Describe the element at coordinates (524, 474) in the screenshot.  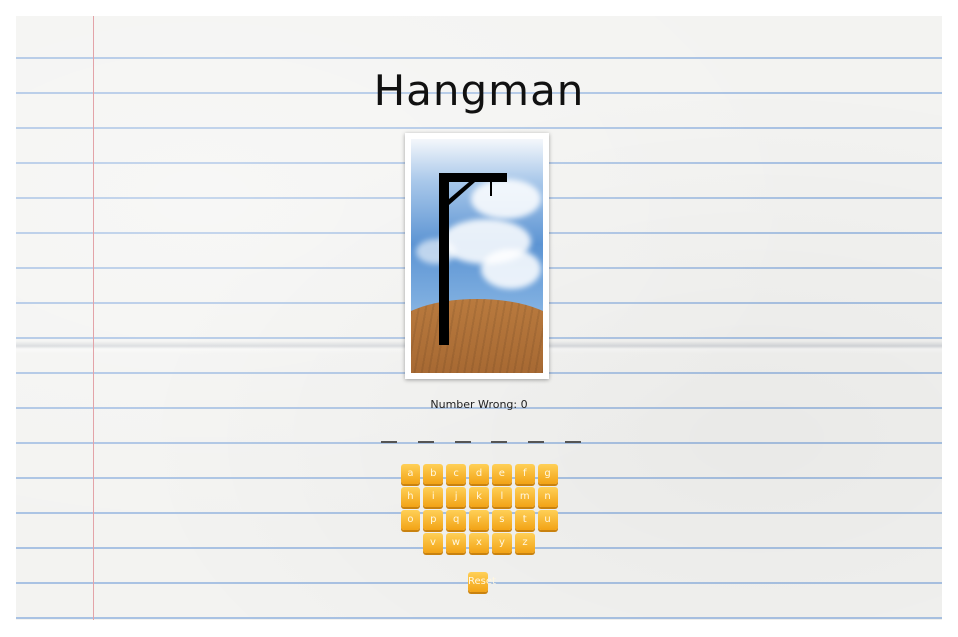
I see `letter-key-f: f` at that location.